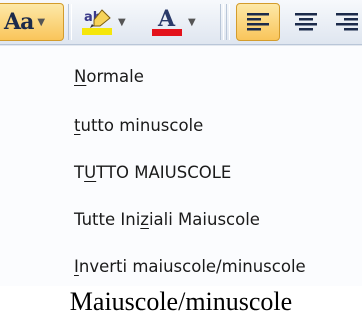  What do you see at coordinates (90, 172) in the screenshot?
I see `access-key: U` at bounding box center [90, 172].